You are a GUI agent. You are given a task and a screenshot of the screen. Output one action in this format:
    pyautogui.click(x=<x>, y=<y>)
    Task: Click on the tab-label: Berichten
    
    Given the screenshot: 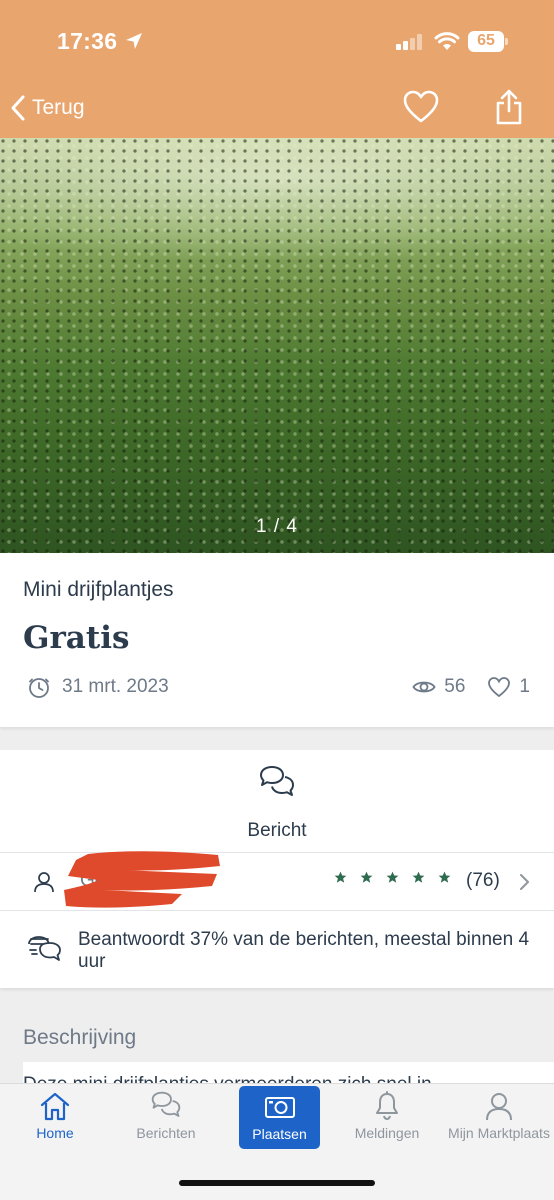 What is the action you would take?
    pyautogui.click(x=166, y=1133)
    